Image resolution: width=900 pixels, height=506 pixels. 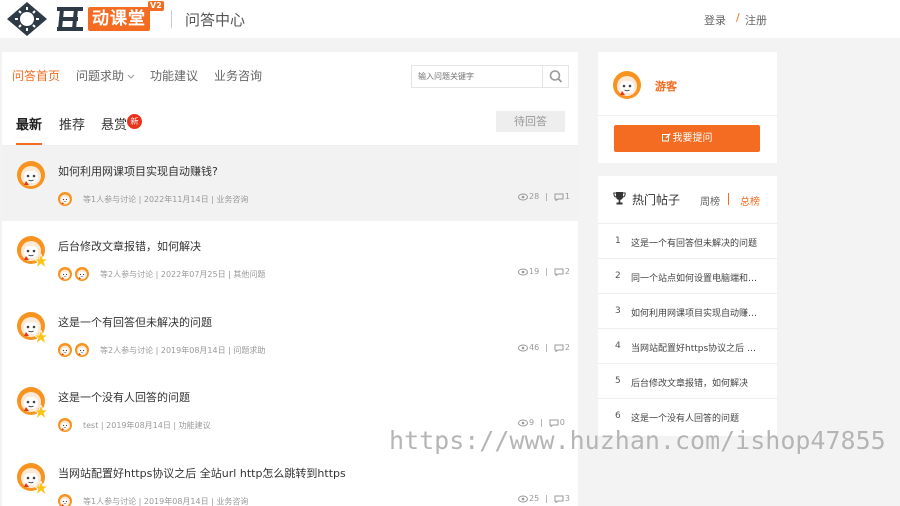 What do you see at coordinates (710, 200) in the screenshot?
I see `tab-weekly: 周榜` at bounding box center [710, 200].